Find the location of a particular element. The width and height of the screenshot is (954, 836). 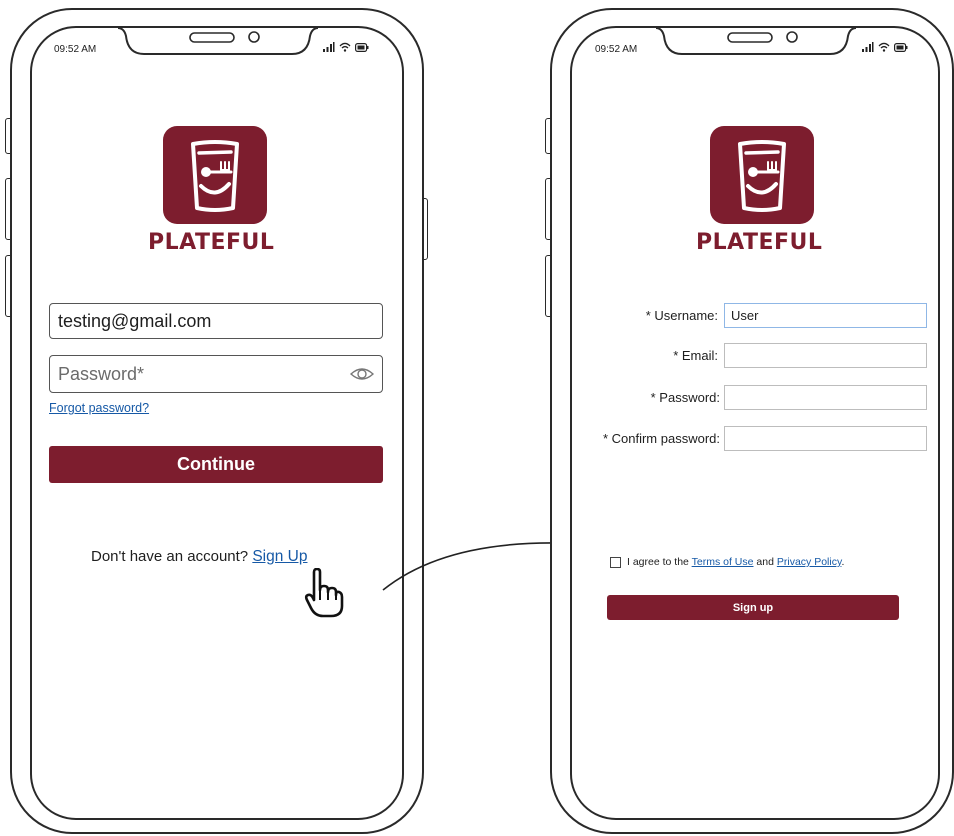

email-field is located at coordinates (825, 355).